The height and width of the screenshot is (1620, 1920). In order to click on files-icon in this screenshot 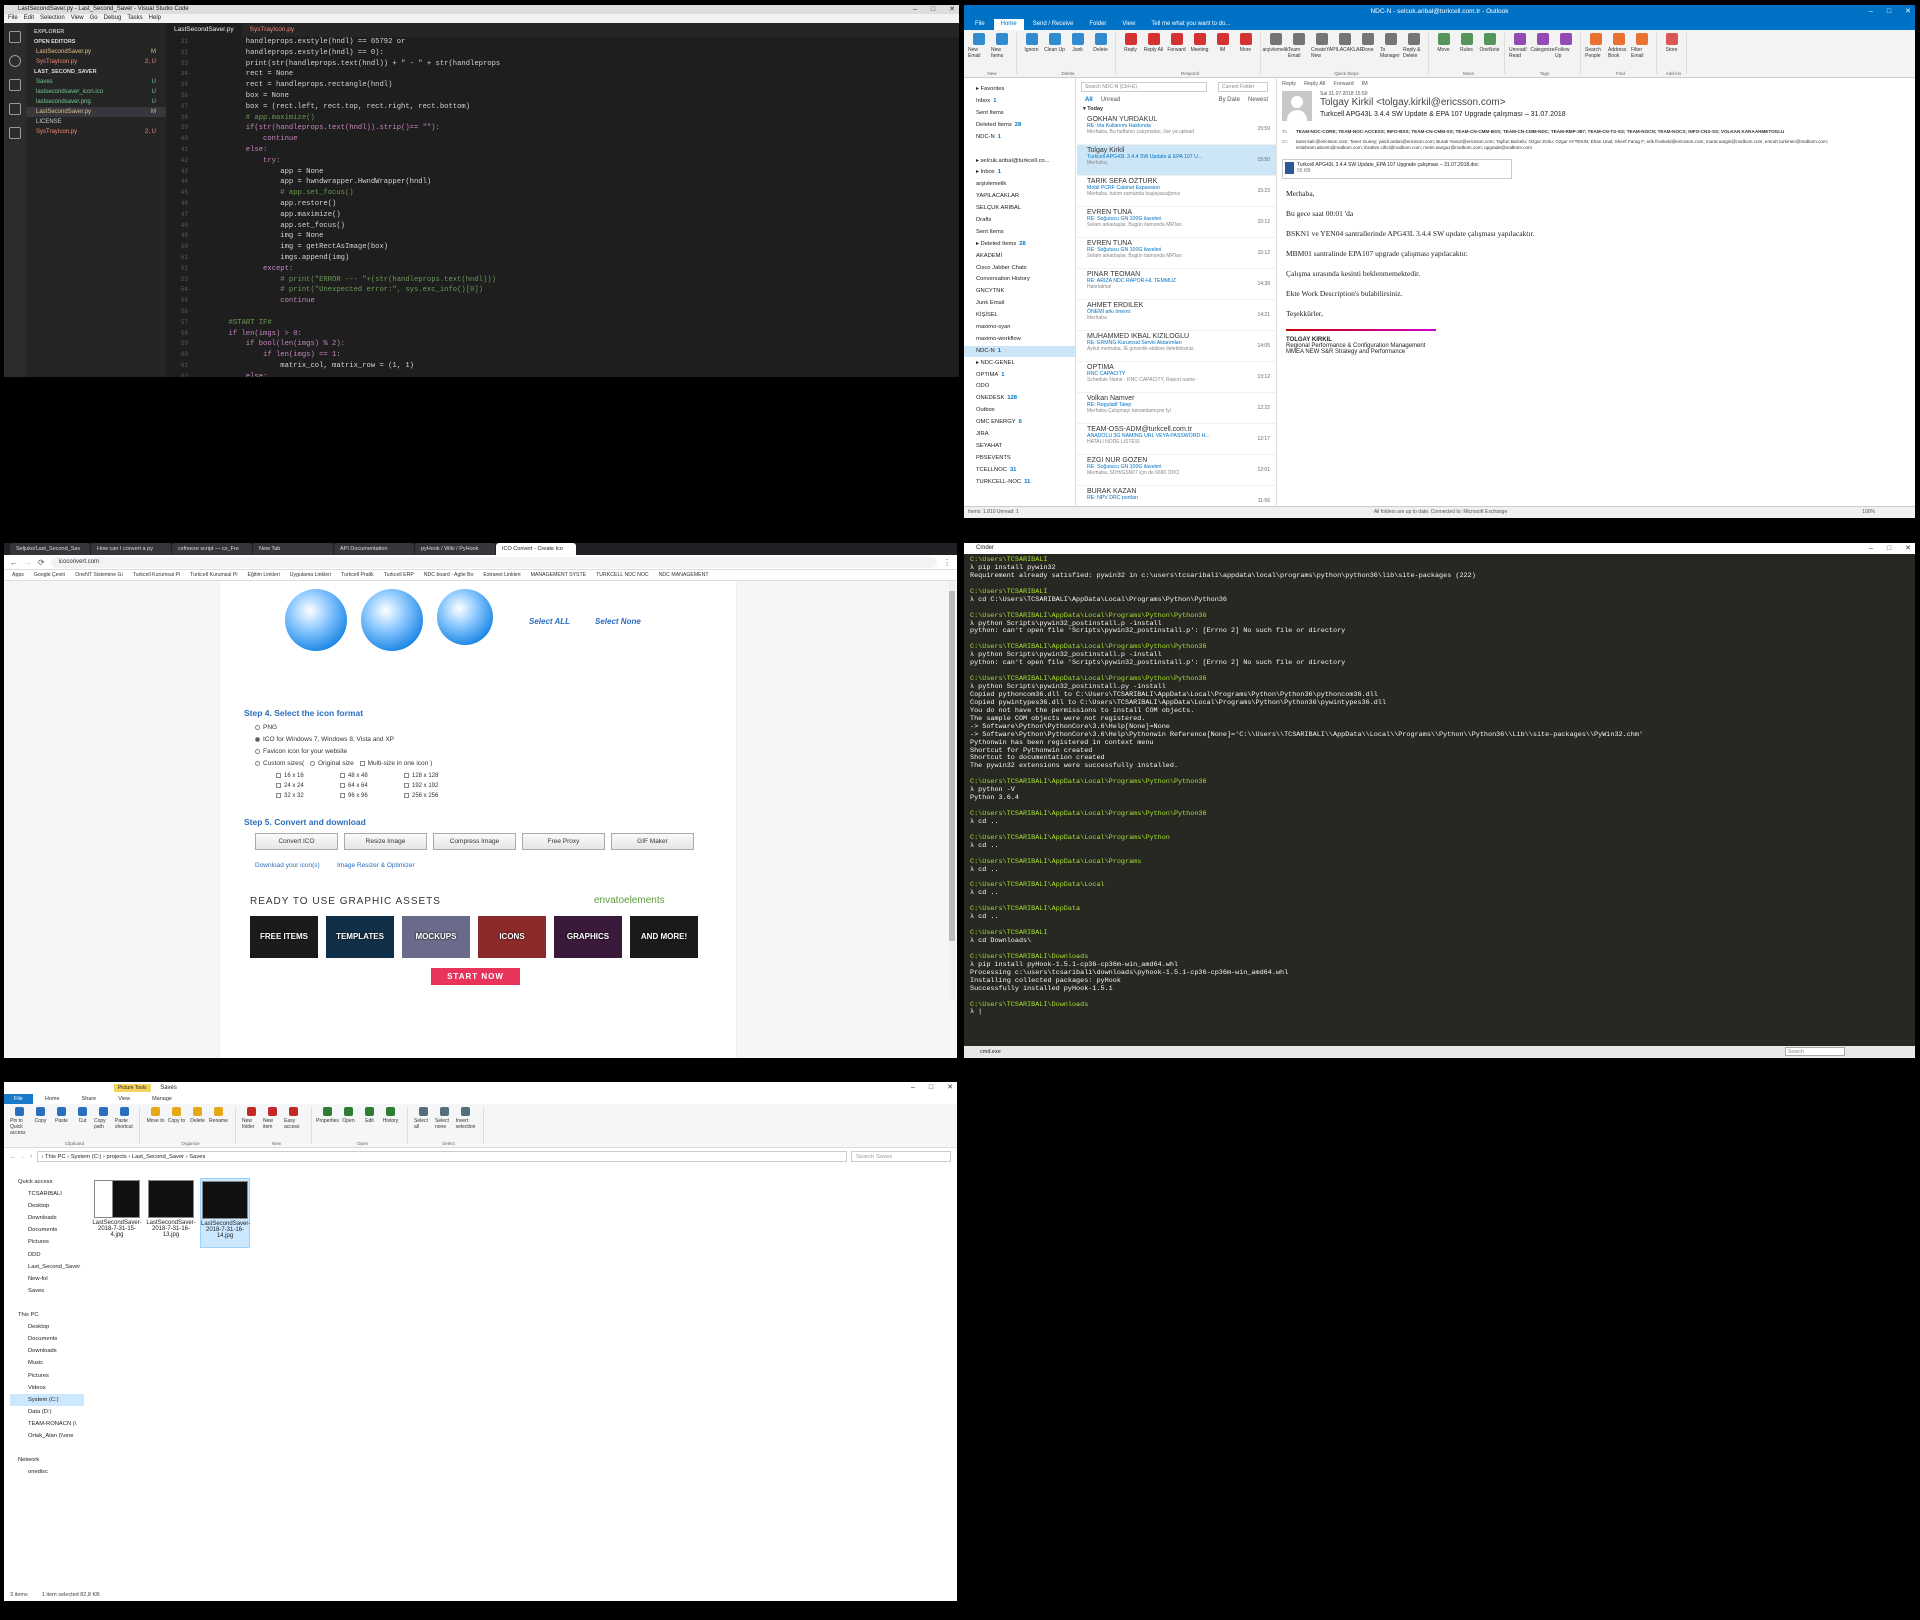, I will do `click(15, 37)`.